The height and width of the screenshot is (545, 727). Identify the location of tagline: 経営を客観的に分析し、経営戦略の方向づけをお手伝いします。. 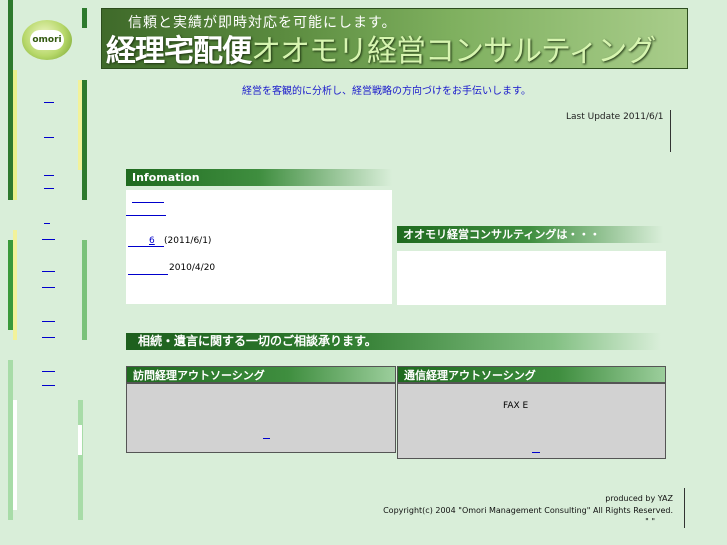
(386, 91).